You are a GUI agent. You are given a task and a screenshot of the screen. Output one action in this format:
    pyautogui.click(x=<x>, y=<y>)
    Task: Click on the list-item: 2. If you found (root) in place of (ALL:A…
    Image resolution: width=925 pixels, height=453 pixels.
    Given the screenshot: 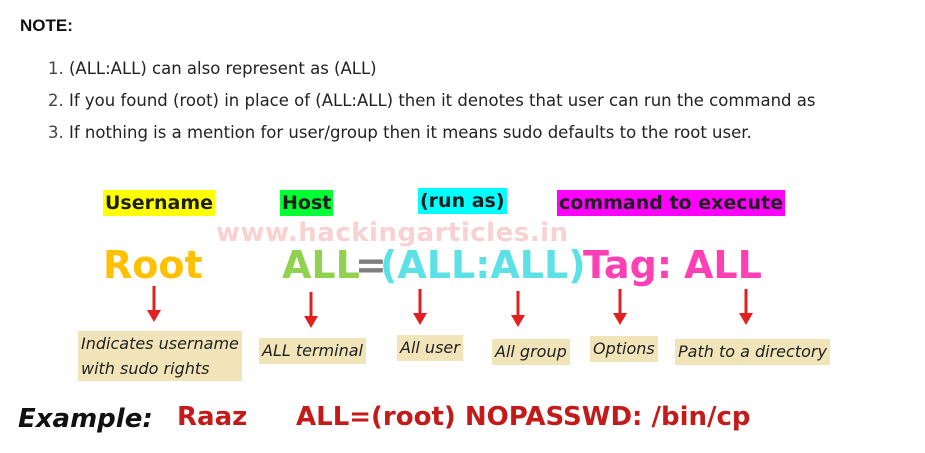 What is the action you would take?
    pyautogui.click(x=432, y=100)
    